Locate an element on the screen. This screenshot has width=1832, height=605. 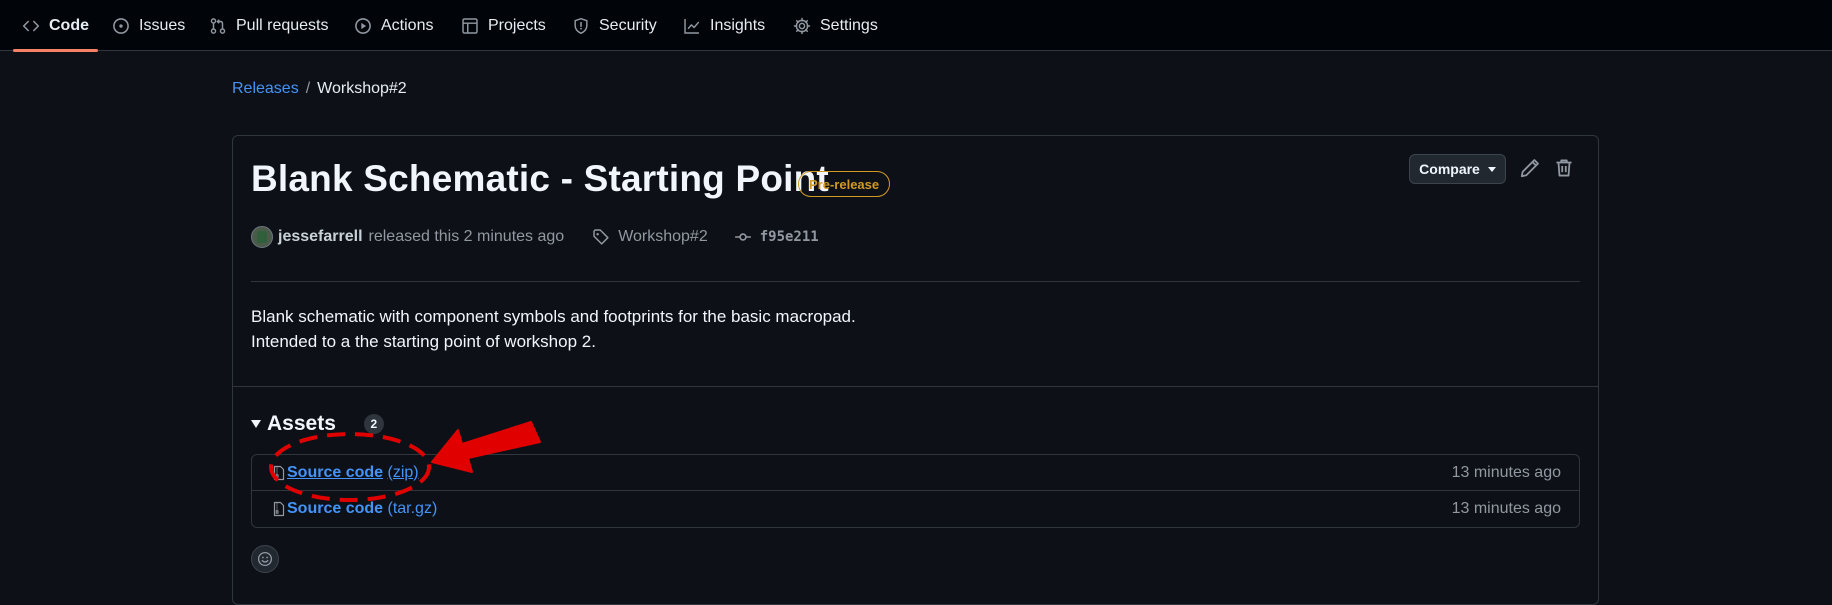
released-text: released this 2 minutes ago is located at coordinates (466, 236).